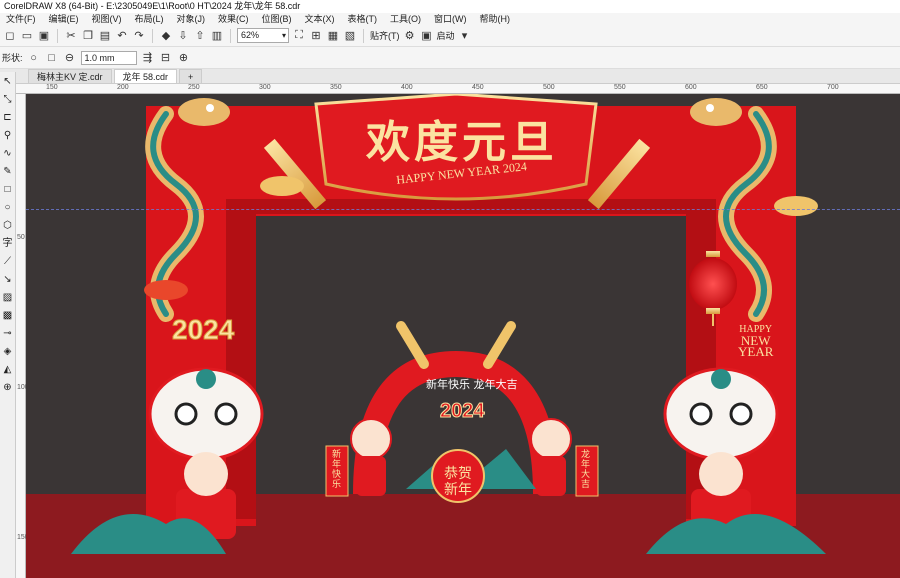 The image size is (900, 578). Describe the element at coordinates (736, 534) in the screenshot. I see `right-hill` at that location.